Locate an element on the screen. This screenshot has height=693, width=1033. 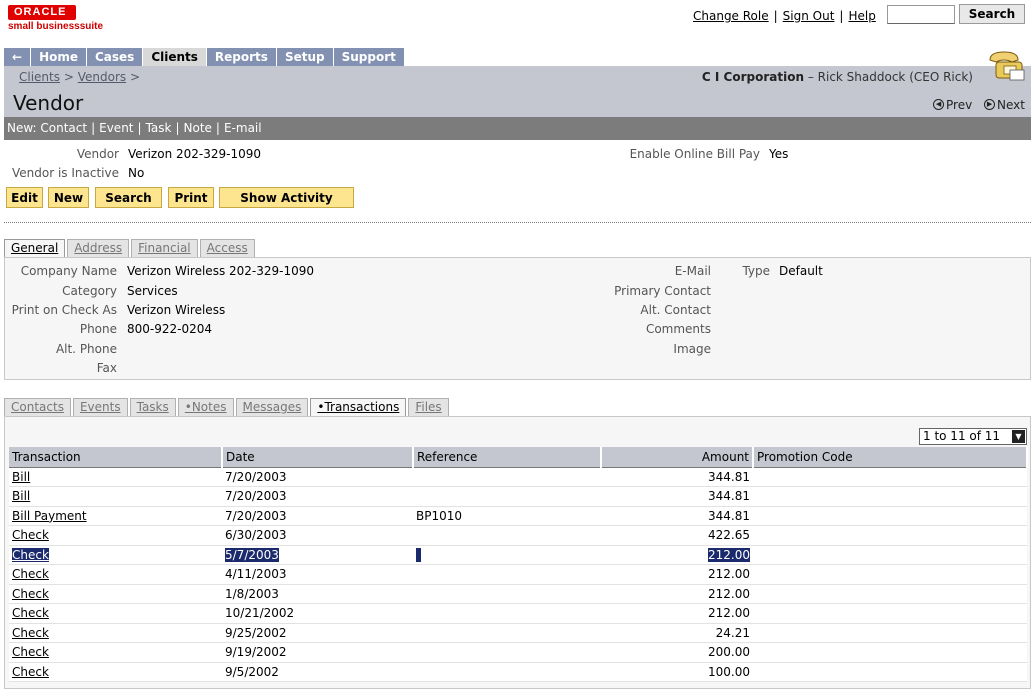
table-row: Bill Payment 7/20/2003 BP1010 344.81 is located at coordinates (518, 516).